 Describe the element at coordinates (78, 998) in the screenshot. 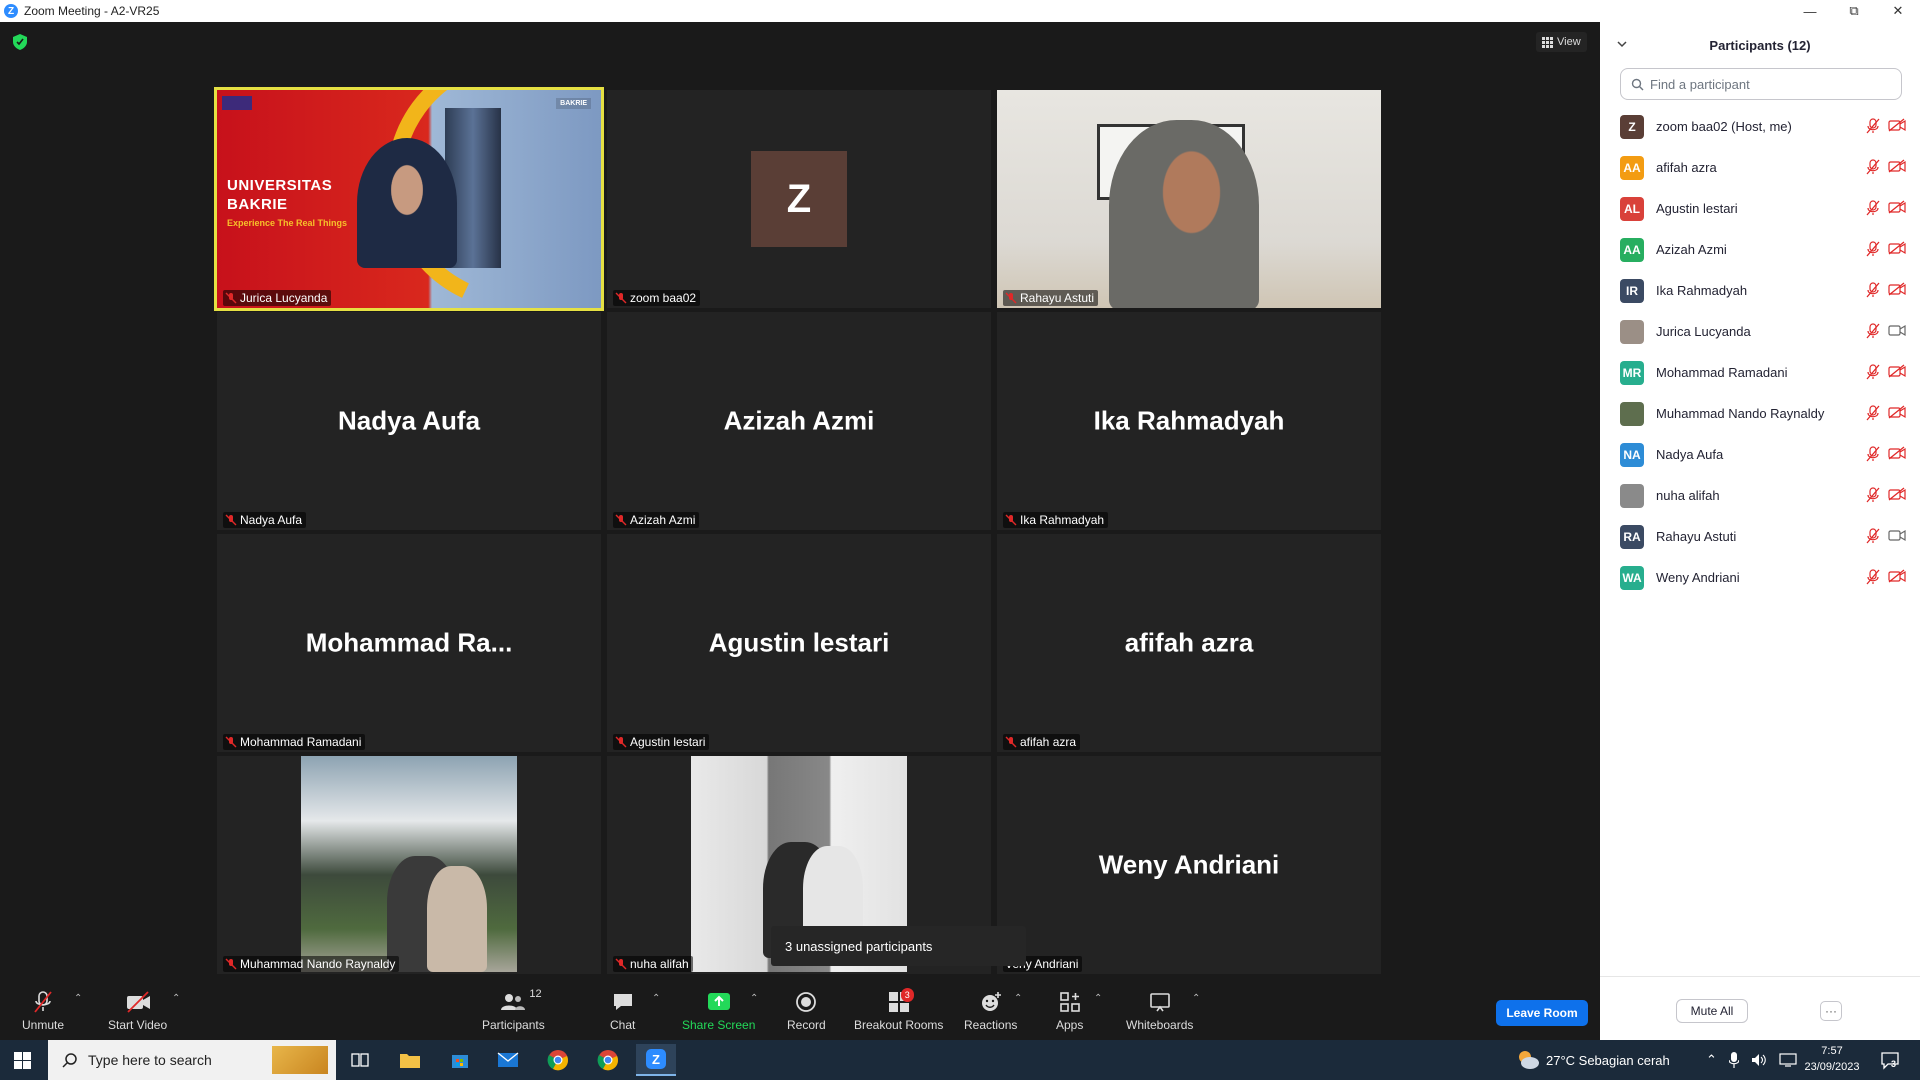

I see `audio-options-chevron-icon: ⌃` at that location.